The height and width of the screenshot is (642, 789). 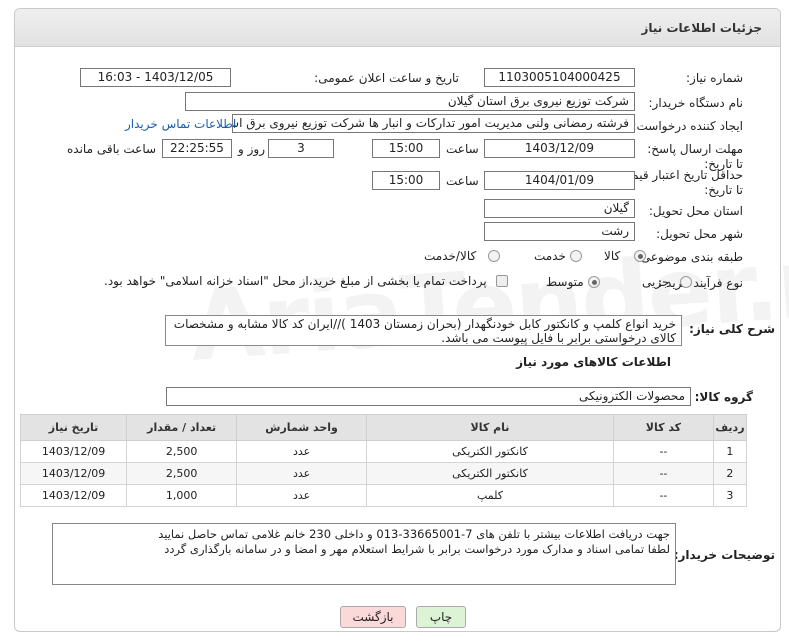 What do you see at coordinates (251, 149) in the screenshot?
I see `days-label: روز و` at bounding box center [251, 149].